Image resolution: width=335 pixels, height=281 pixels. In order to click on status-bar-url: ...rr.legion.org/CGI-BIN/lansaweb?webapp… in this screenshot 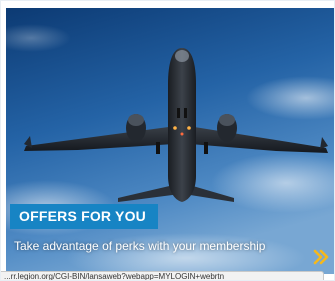, I will do `click(162, 275)`.